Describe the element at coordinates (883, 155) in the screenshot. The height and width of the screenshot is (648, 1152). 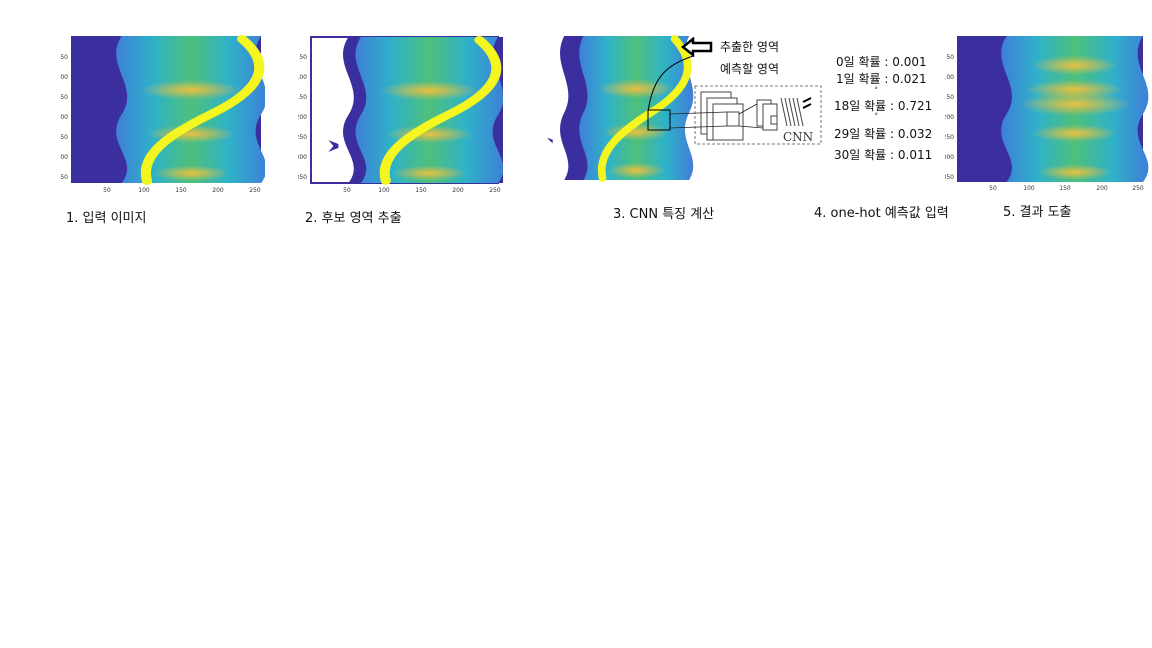
I see `probability-item: 30일 확률 : 0.011` at that location.